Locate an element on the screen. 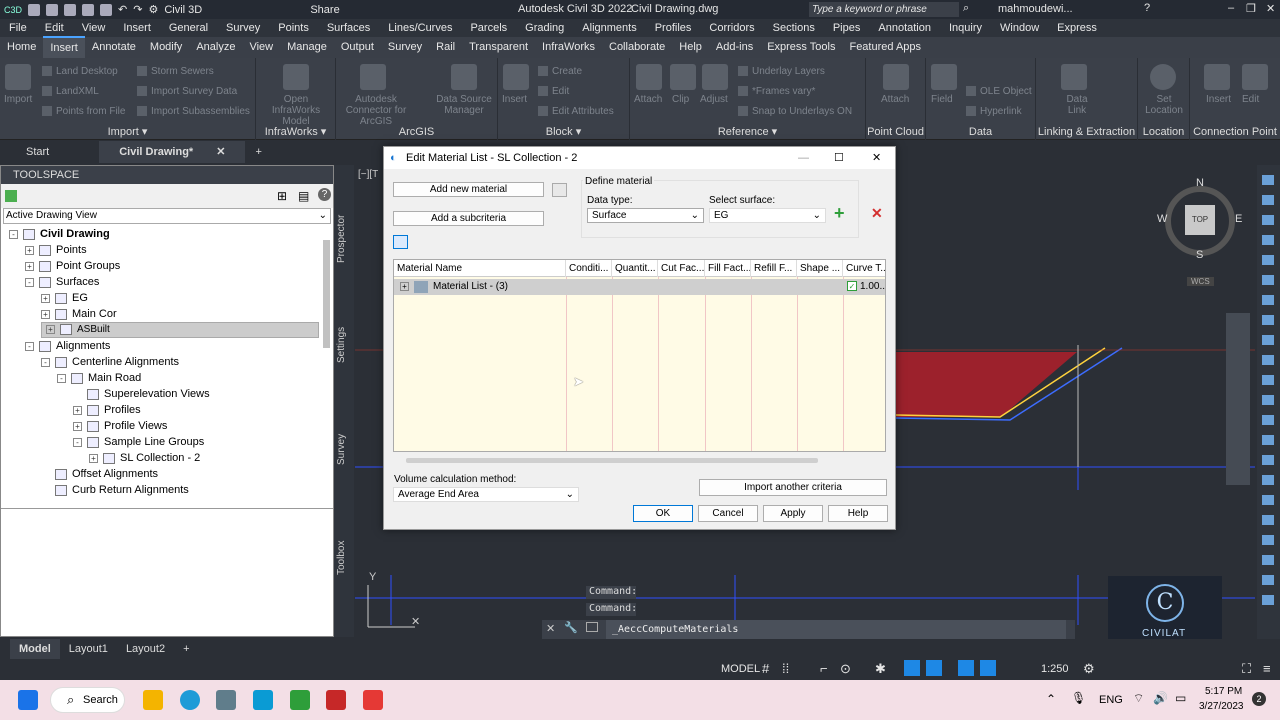 This screenshot has height=720, width=1280. gear-icon: ⚙ is located at coordinates (1089, 669).